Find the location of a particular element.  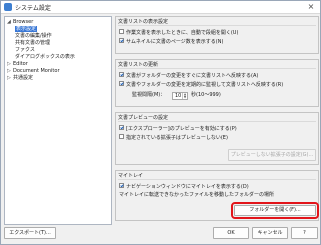

cancel-button: キャンセル is located at coordinates (270, 233).